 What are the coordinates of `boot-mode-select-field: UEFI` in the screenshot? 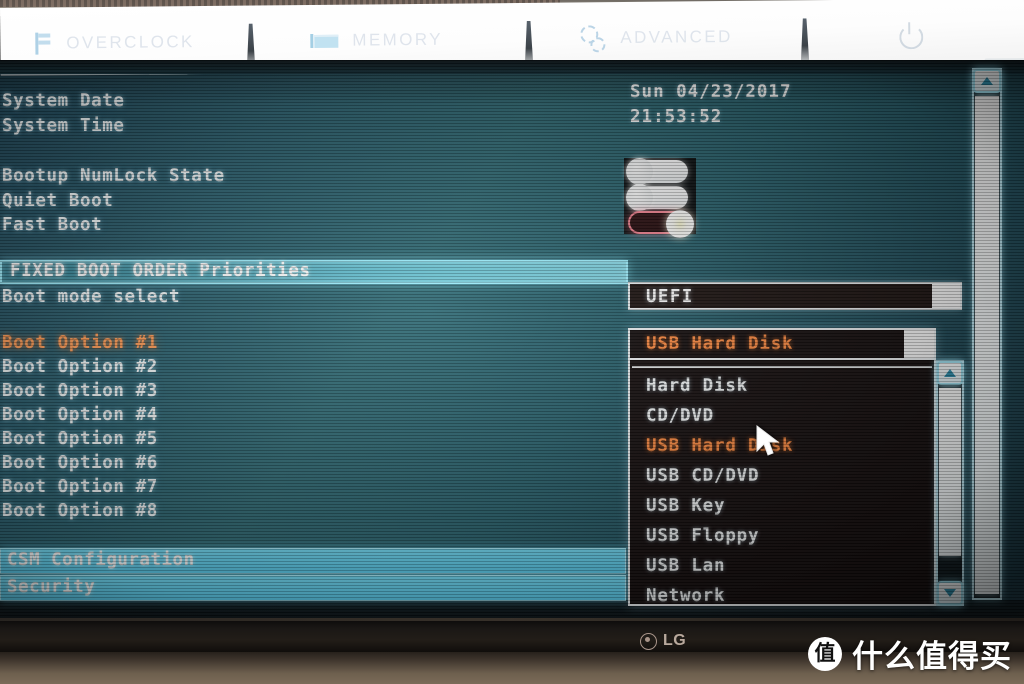 It's located at (795, 296).